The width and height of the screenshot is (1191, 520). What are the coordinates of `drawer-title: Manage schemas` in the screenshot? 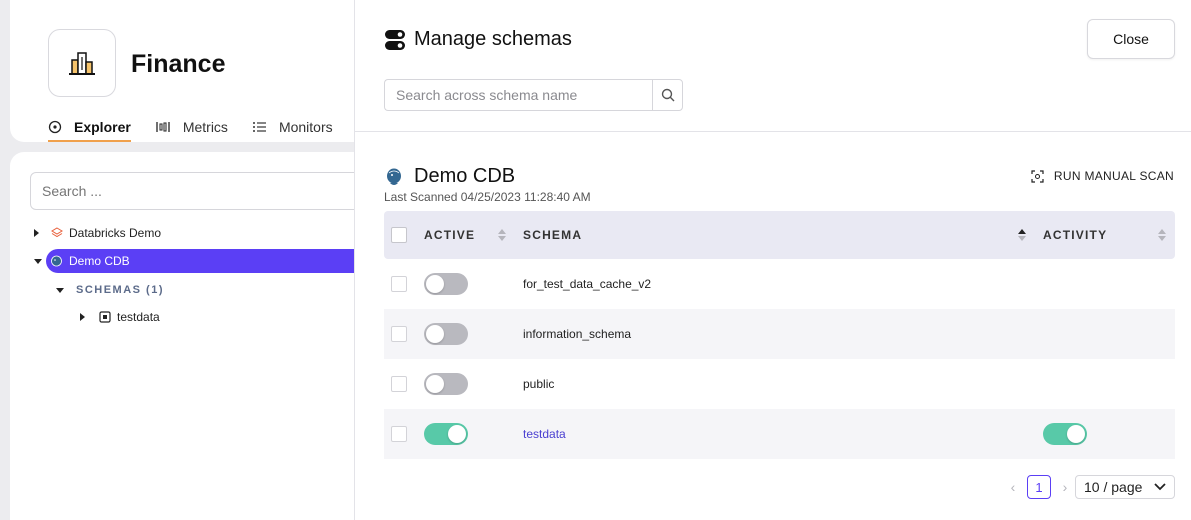 It's located at (478, 39).